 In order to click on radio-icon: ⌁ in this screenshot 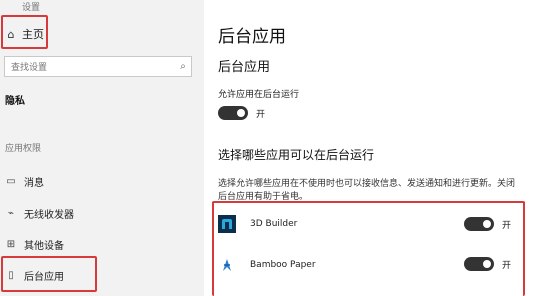, I will do `click(11, 213)`.